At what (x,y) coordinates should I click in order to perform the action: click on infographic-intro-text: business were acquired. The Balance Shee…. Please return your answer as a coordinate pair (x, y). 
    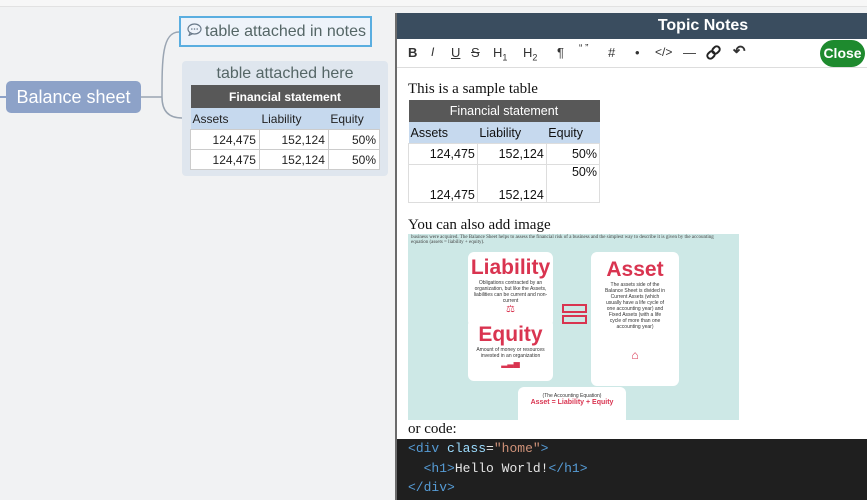
    Looking at the image, I should click on (562, 240).